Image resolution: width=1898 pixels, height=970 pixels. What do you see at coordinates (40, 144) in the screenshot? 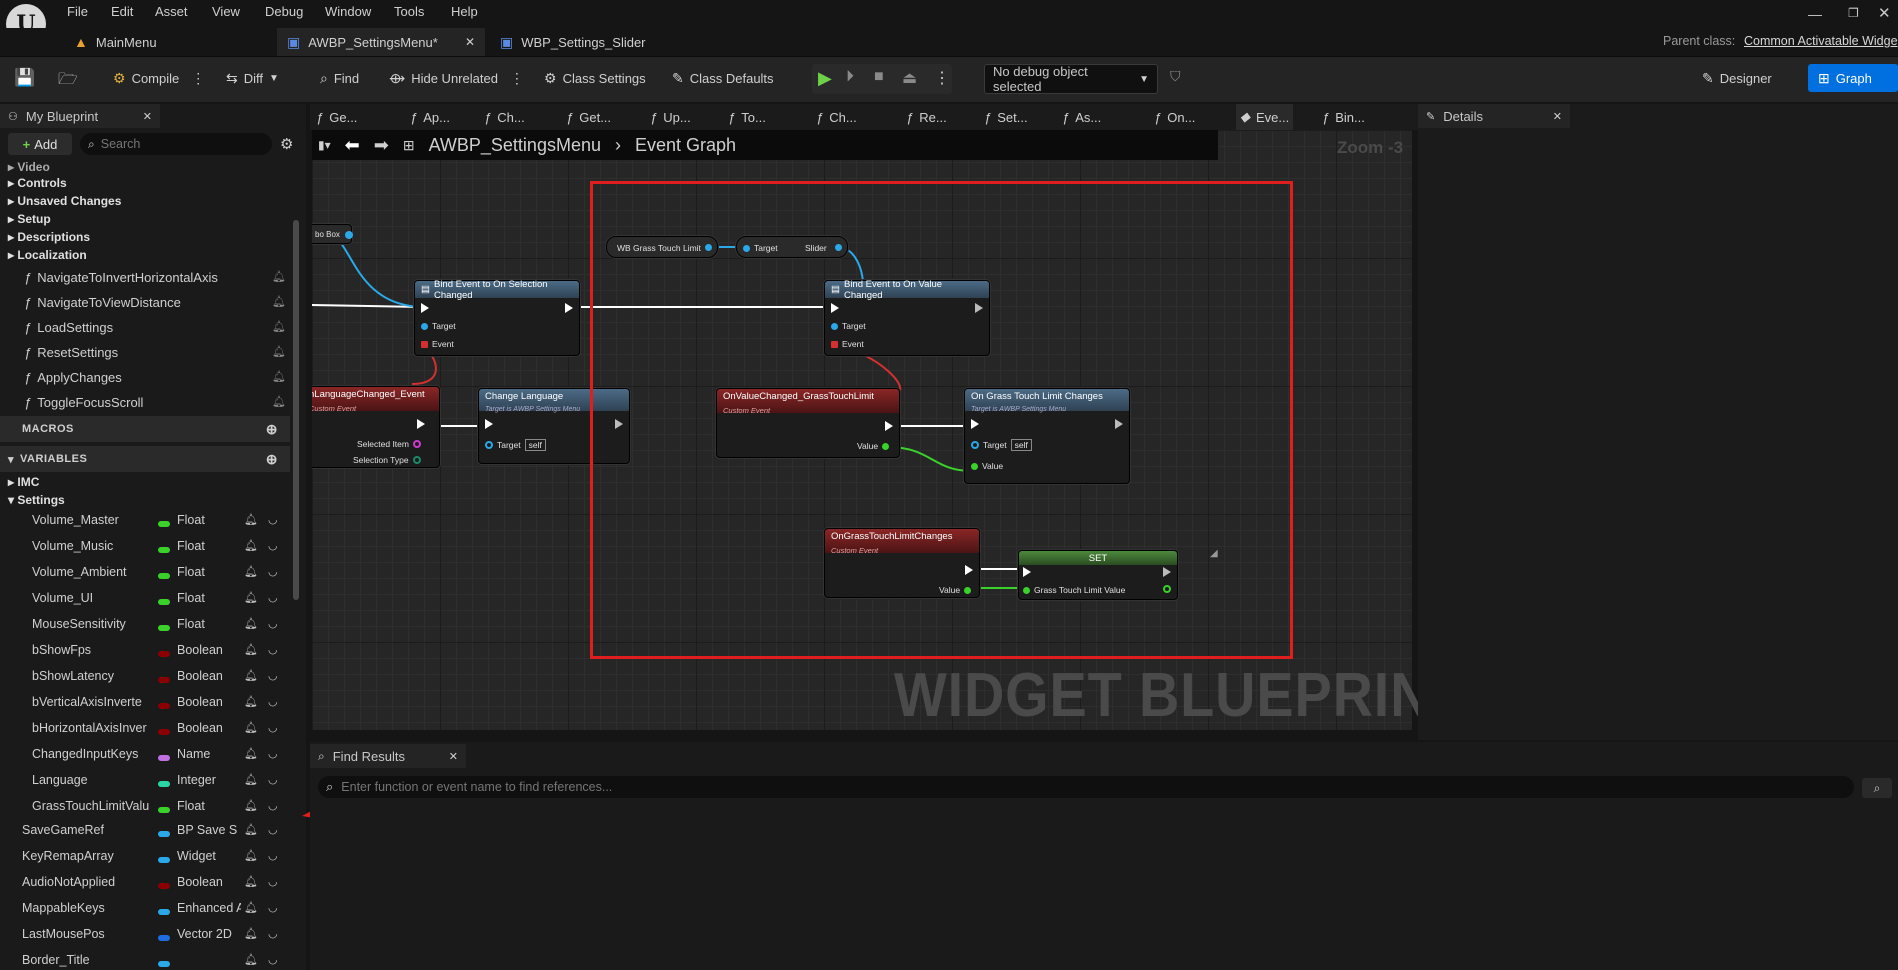
I see `add-button: + Add` at bounding box center [40, 144].